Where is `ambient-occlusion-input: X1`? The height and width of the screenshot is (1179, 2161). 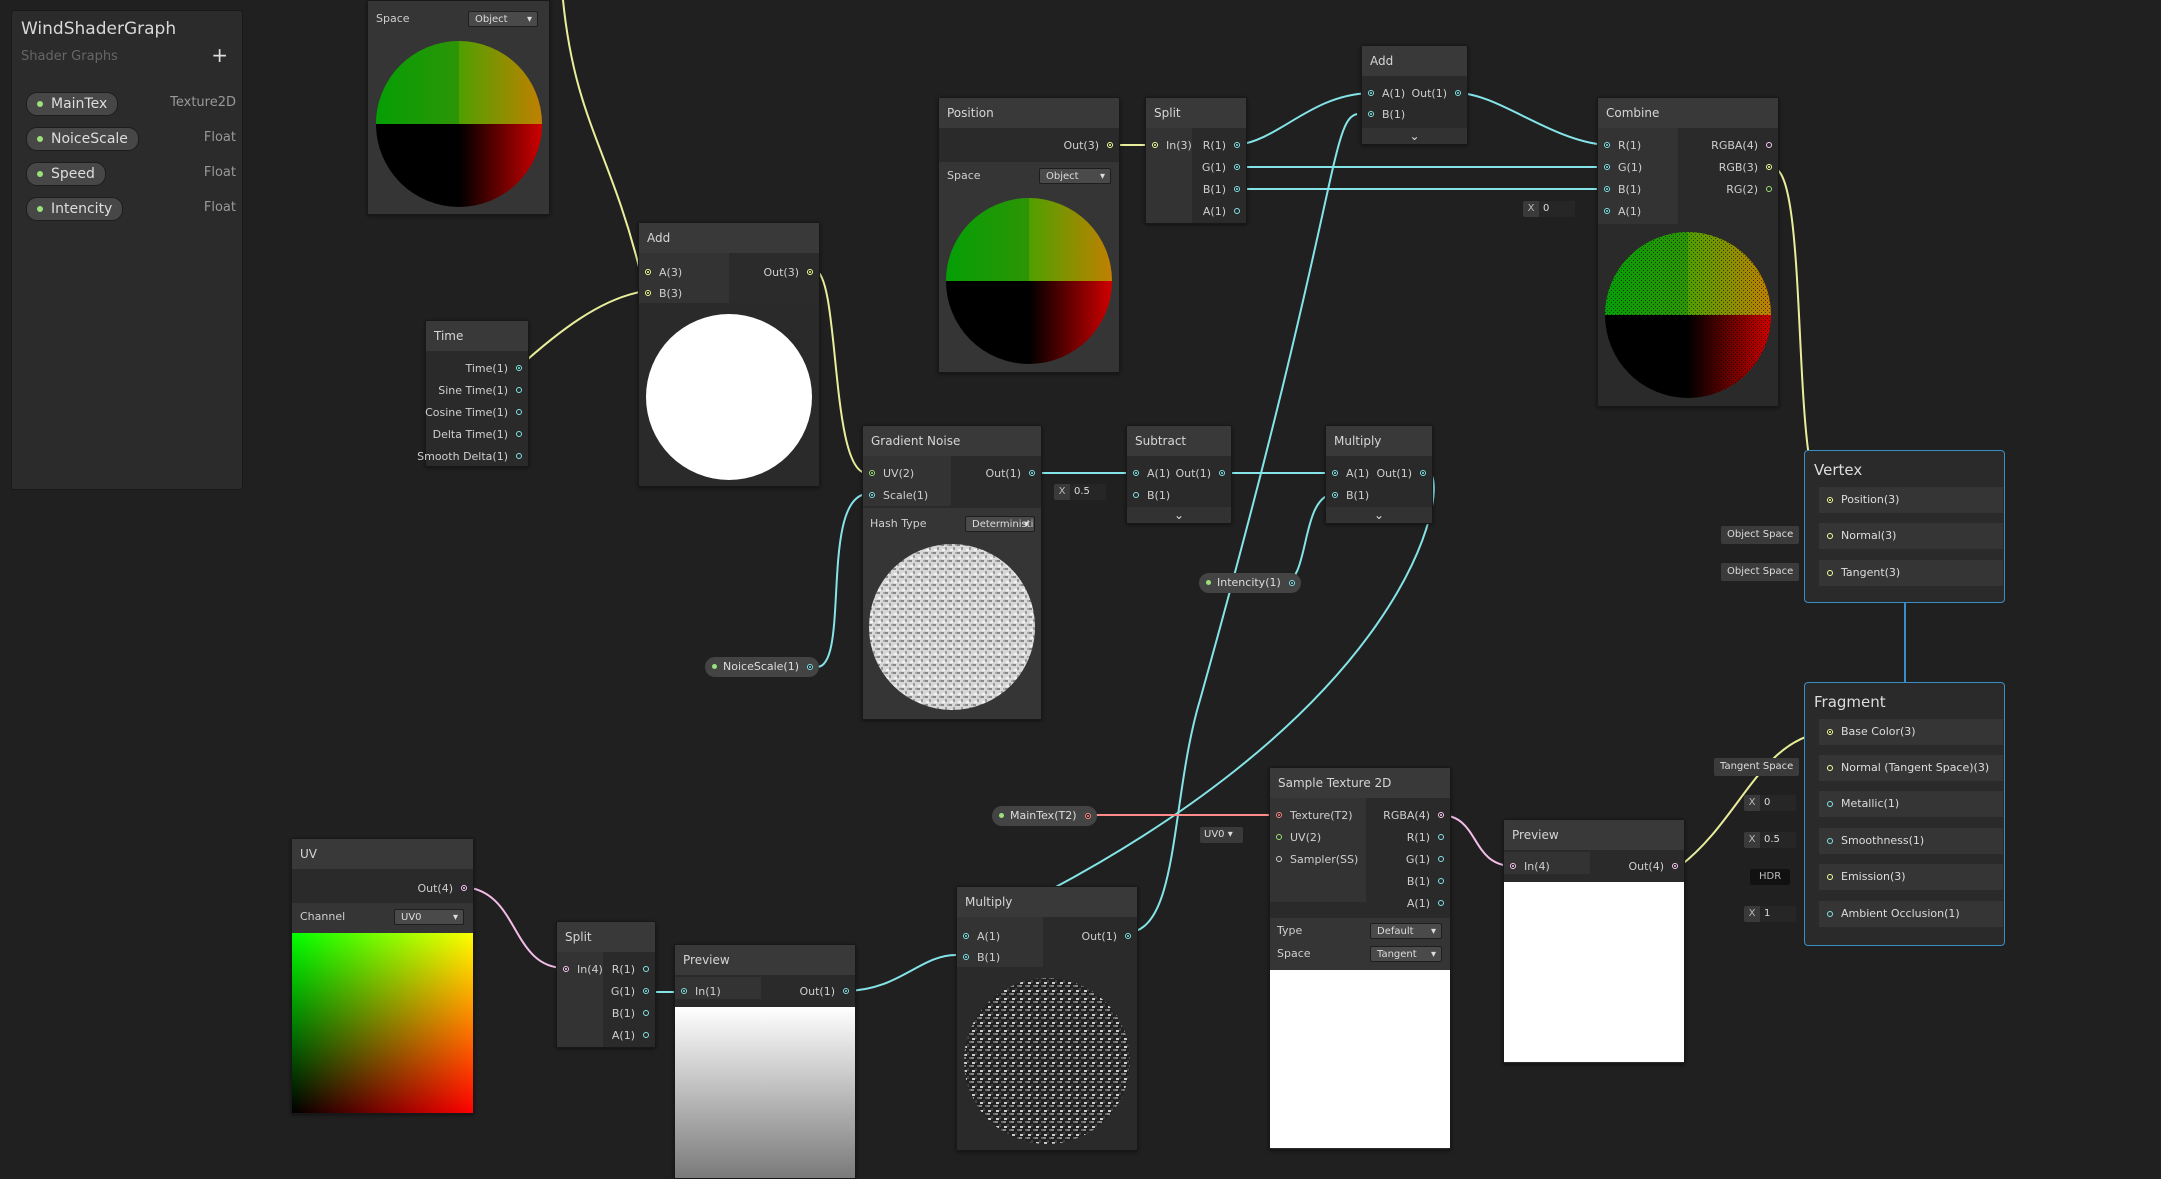
ambient-occlusion-input: X1 is located at coordinates (1770, 914).